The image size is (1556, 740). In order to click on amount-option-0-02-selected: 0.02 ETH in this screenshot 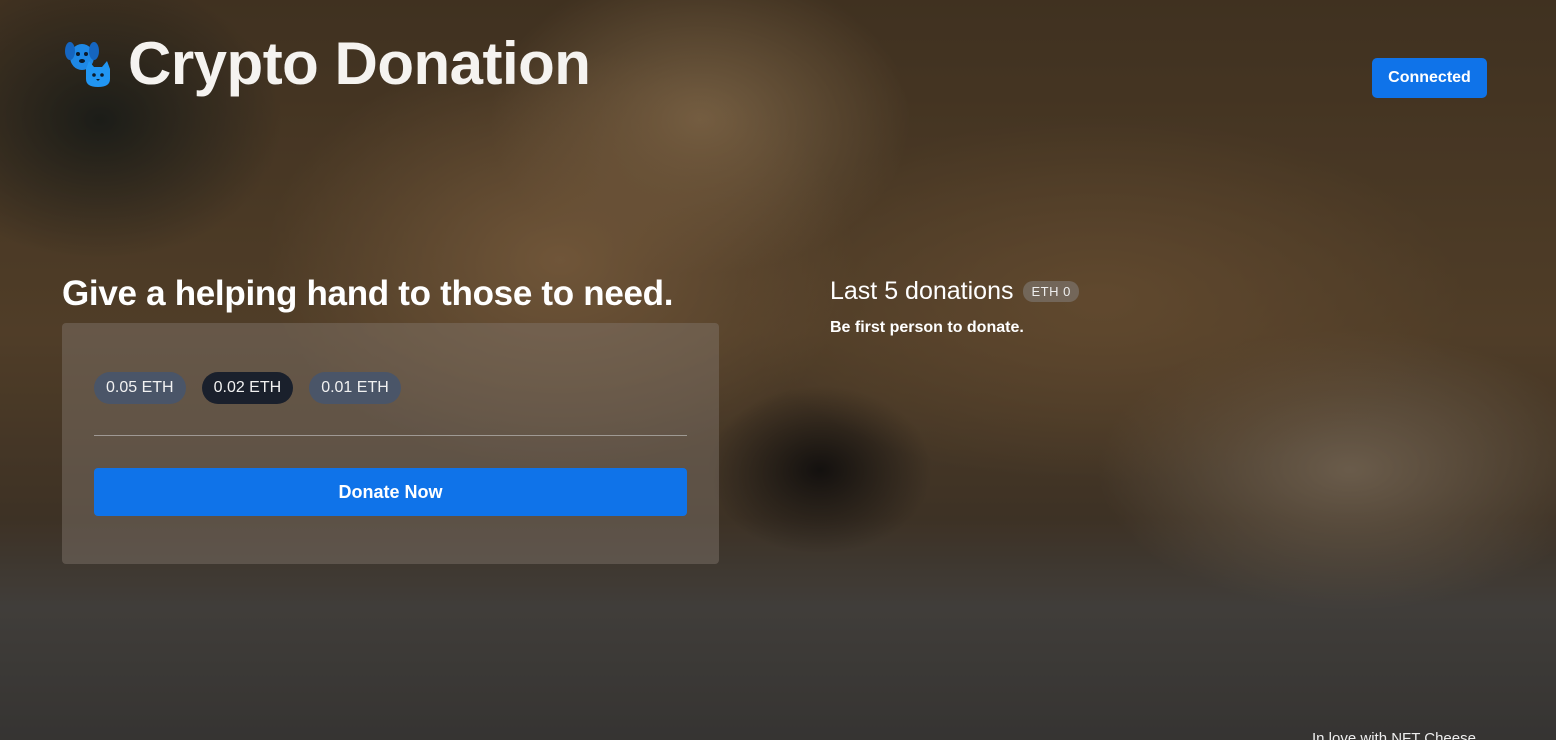, I will do `click(247, 388)`.